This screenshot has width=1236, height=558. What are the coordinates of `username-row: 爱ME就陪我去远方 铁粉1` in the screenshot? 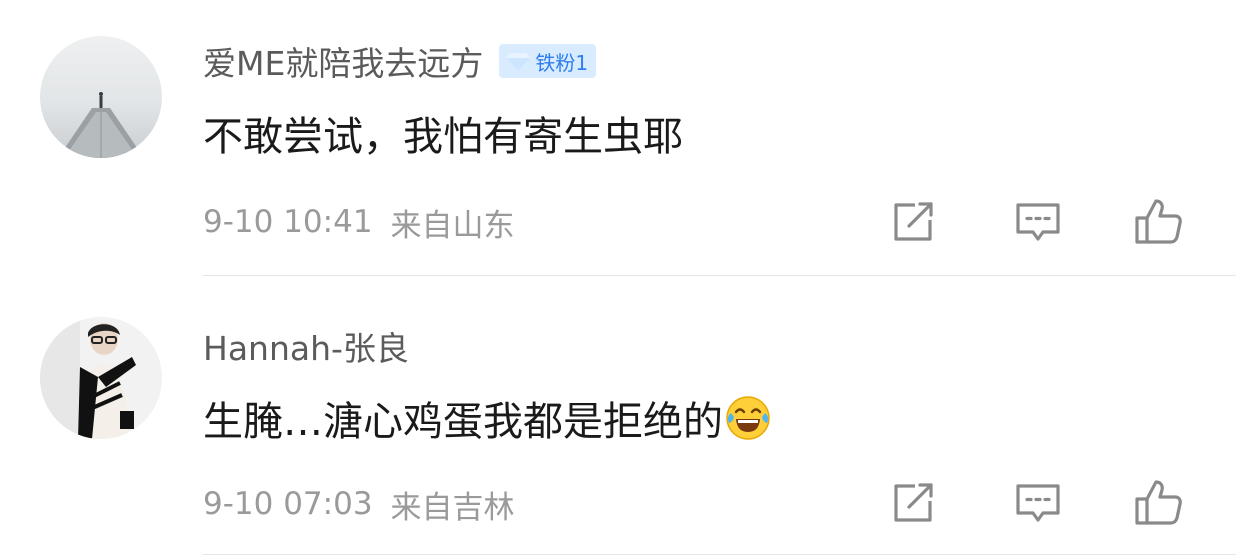 It's located at (400, 61).